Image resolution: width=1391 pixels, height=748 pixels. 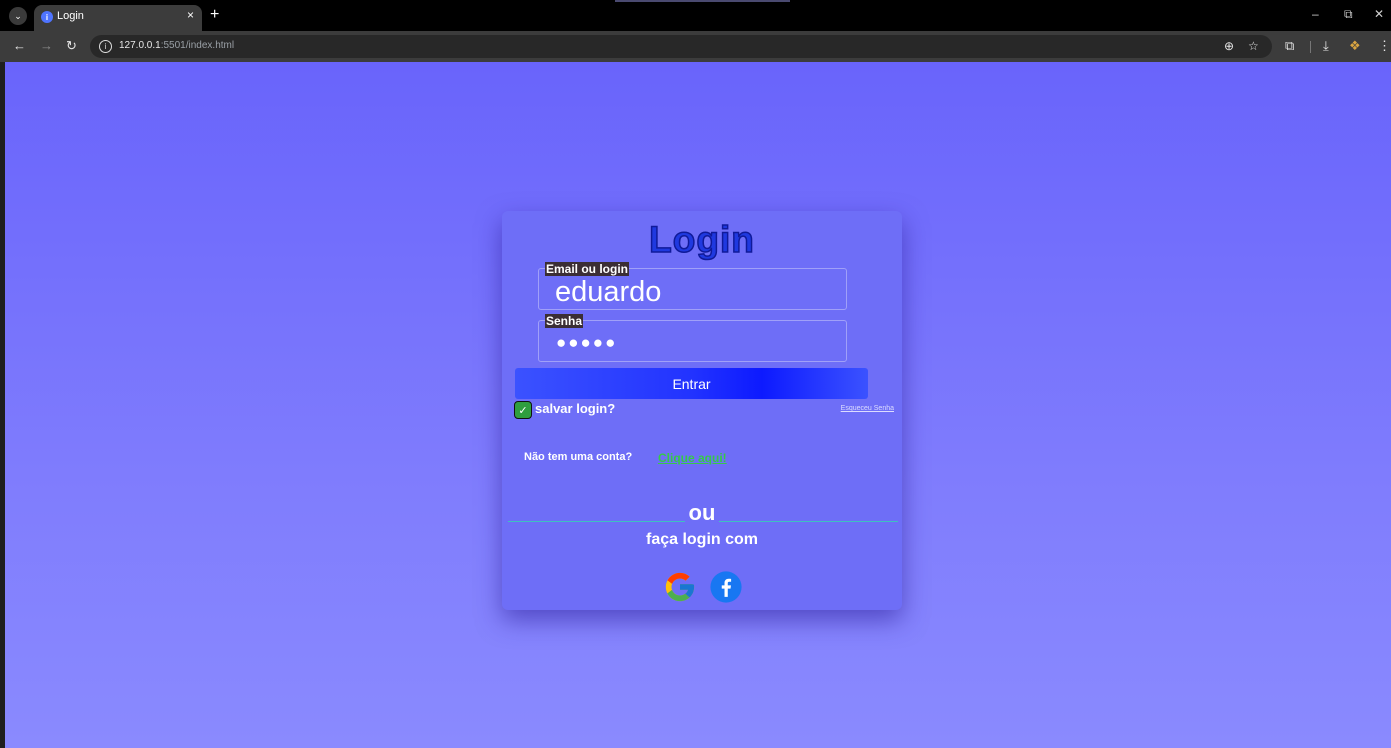 I want to click on remember-label: salvar login?, so click(x=575, y=408).